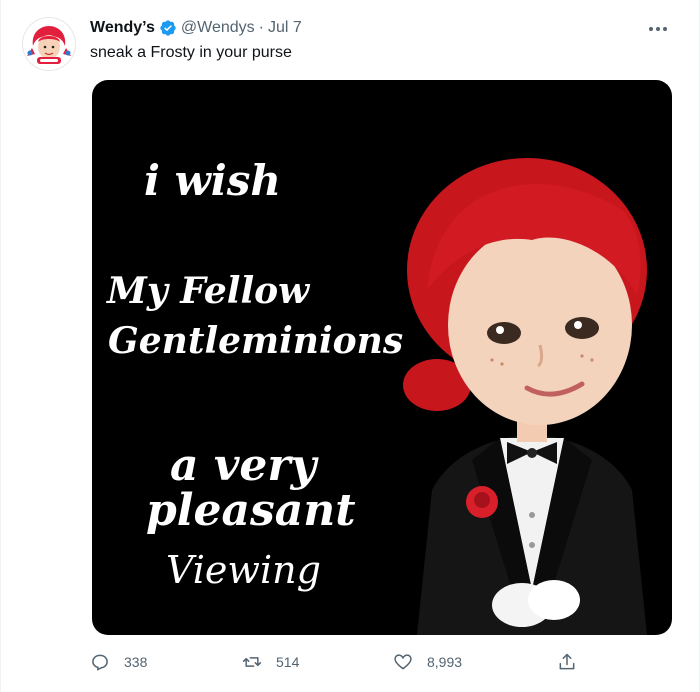 The height and width of the screenshot is (692, 700). I want to click on more-dots-icon, so click(658, 29).